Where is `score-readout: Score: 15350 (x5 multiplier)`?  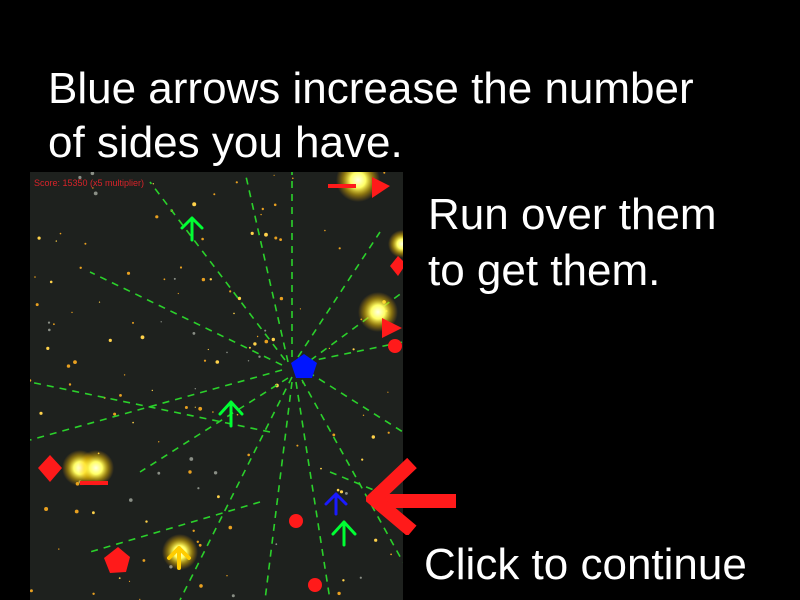
score-readout: Score: 15350 (x5 multiplier) is located at coordinates (89, 183).